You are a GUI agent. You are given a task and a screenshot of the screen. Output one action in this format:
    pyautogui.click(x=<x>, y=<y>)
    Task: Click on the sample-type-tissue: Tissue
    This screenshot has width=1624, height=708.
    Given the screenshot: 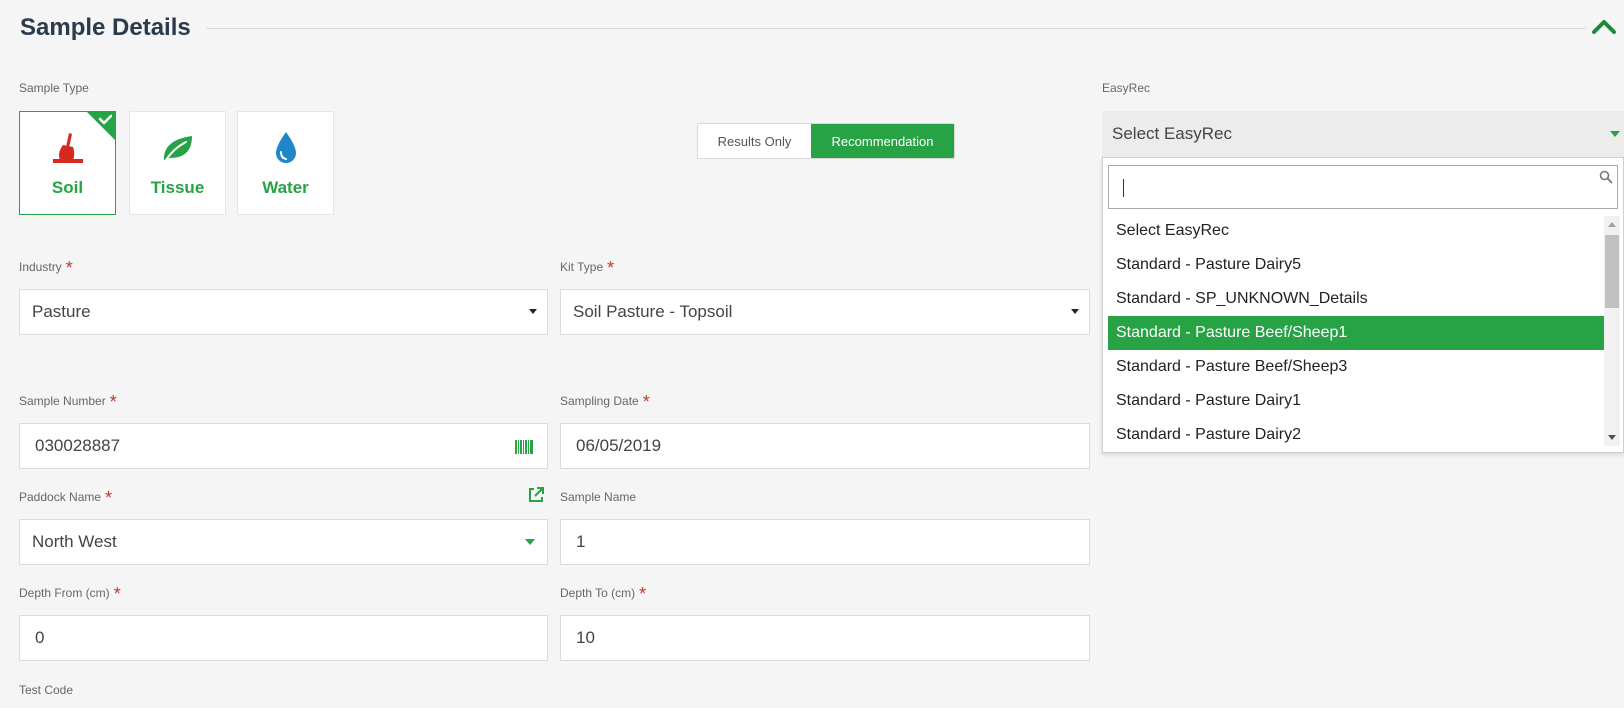 What is the action you would take?
    pyautogui.click(x=177, y=163)
    